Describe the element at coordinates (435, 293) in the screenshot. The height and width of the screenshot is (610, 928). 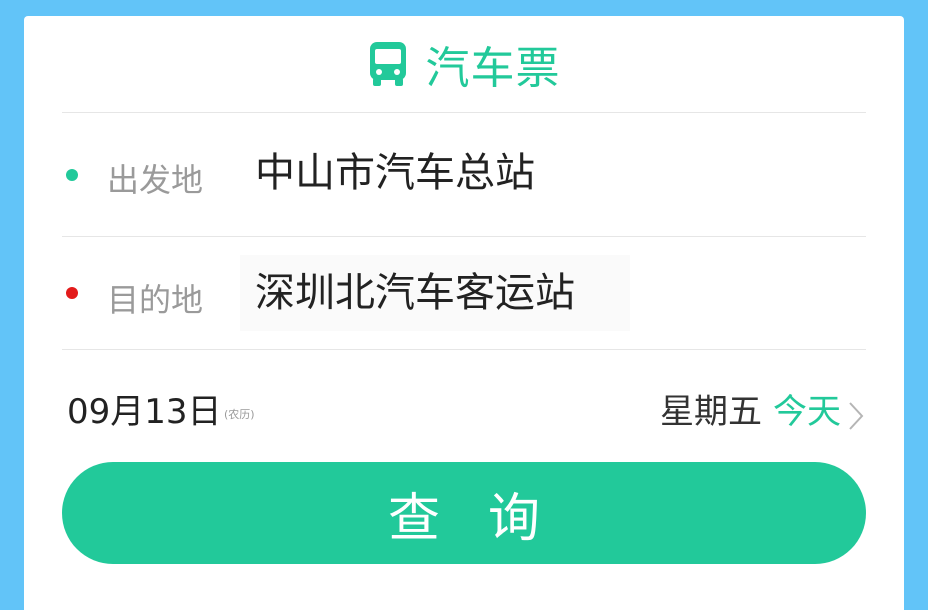
I see `destination-station-field: 深圳北汽车客运站` at that location.